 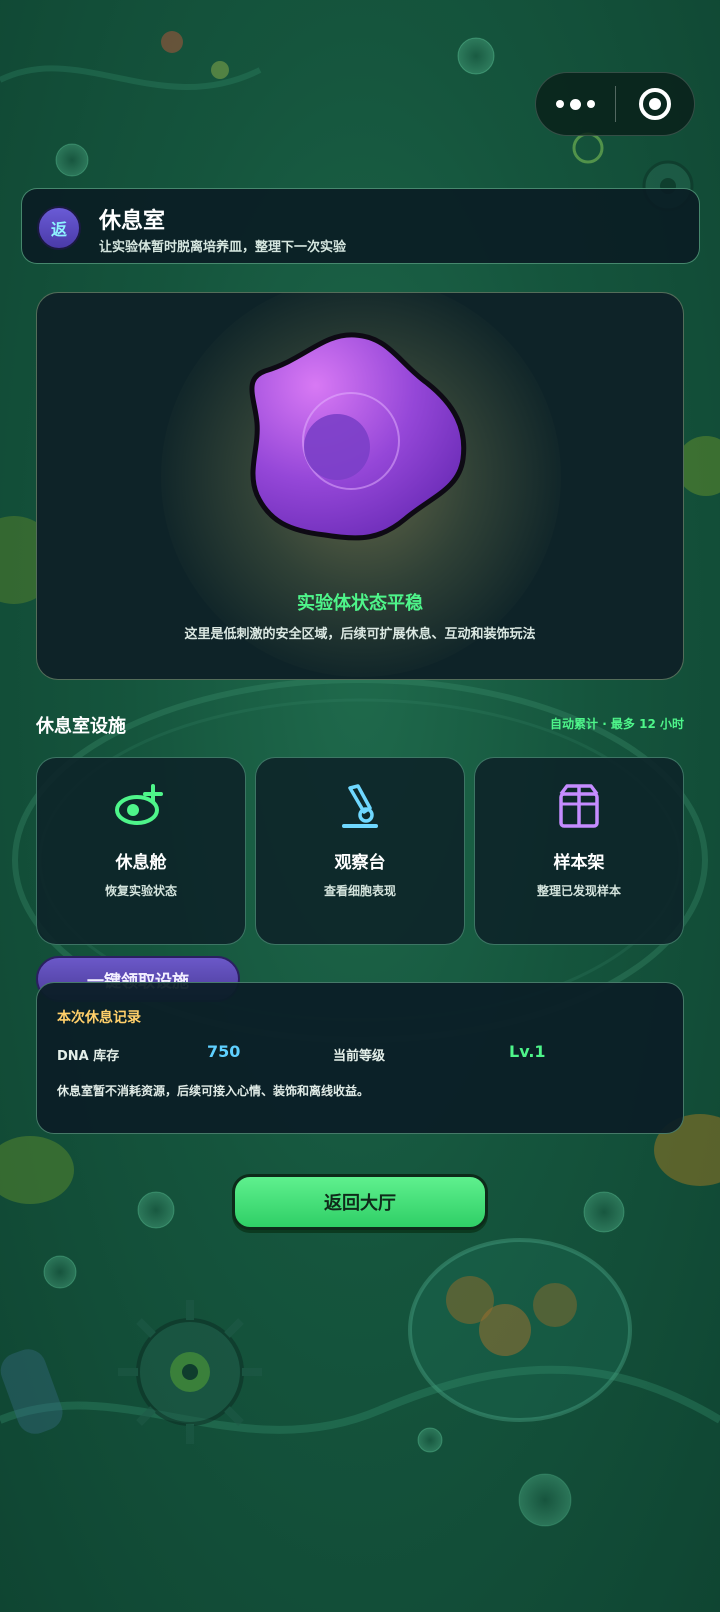 I want to click on capsule-pod-icon, so click(x=139, y=804).